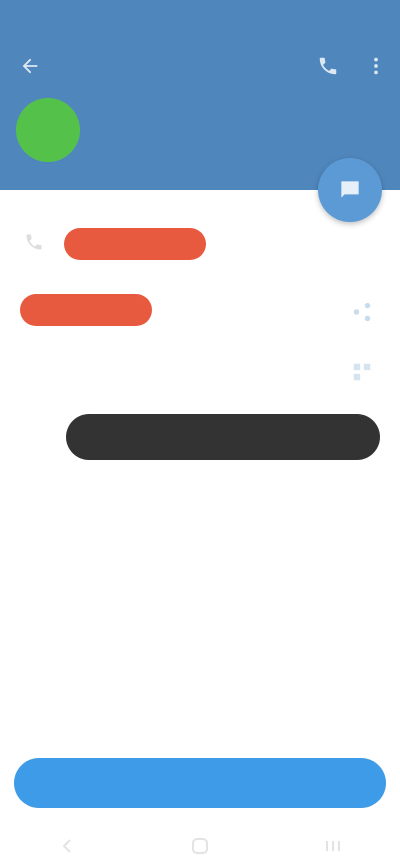 This screenshot has width=400, height=867. I want to click on home-icon, so click(199, 846).